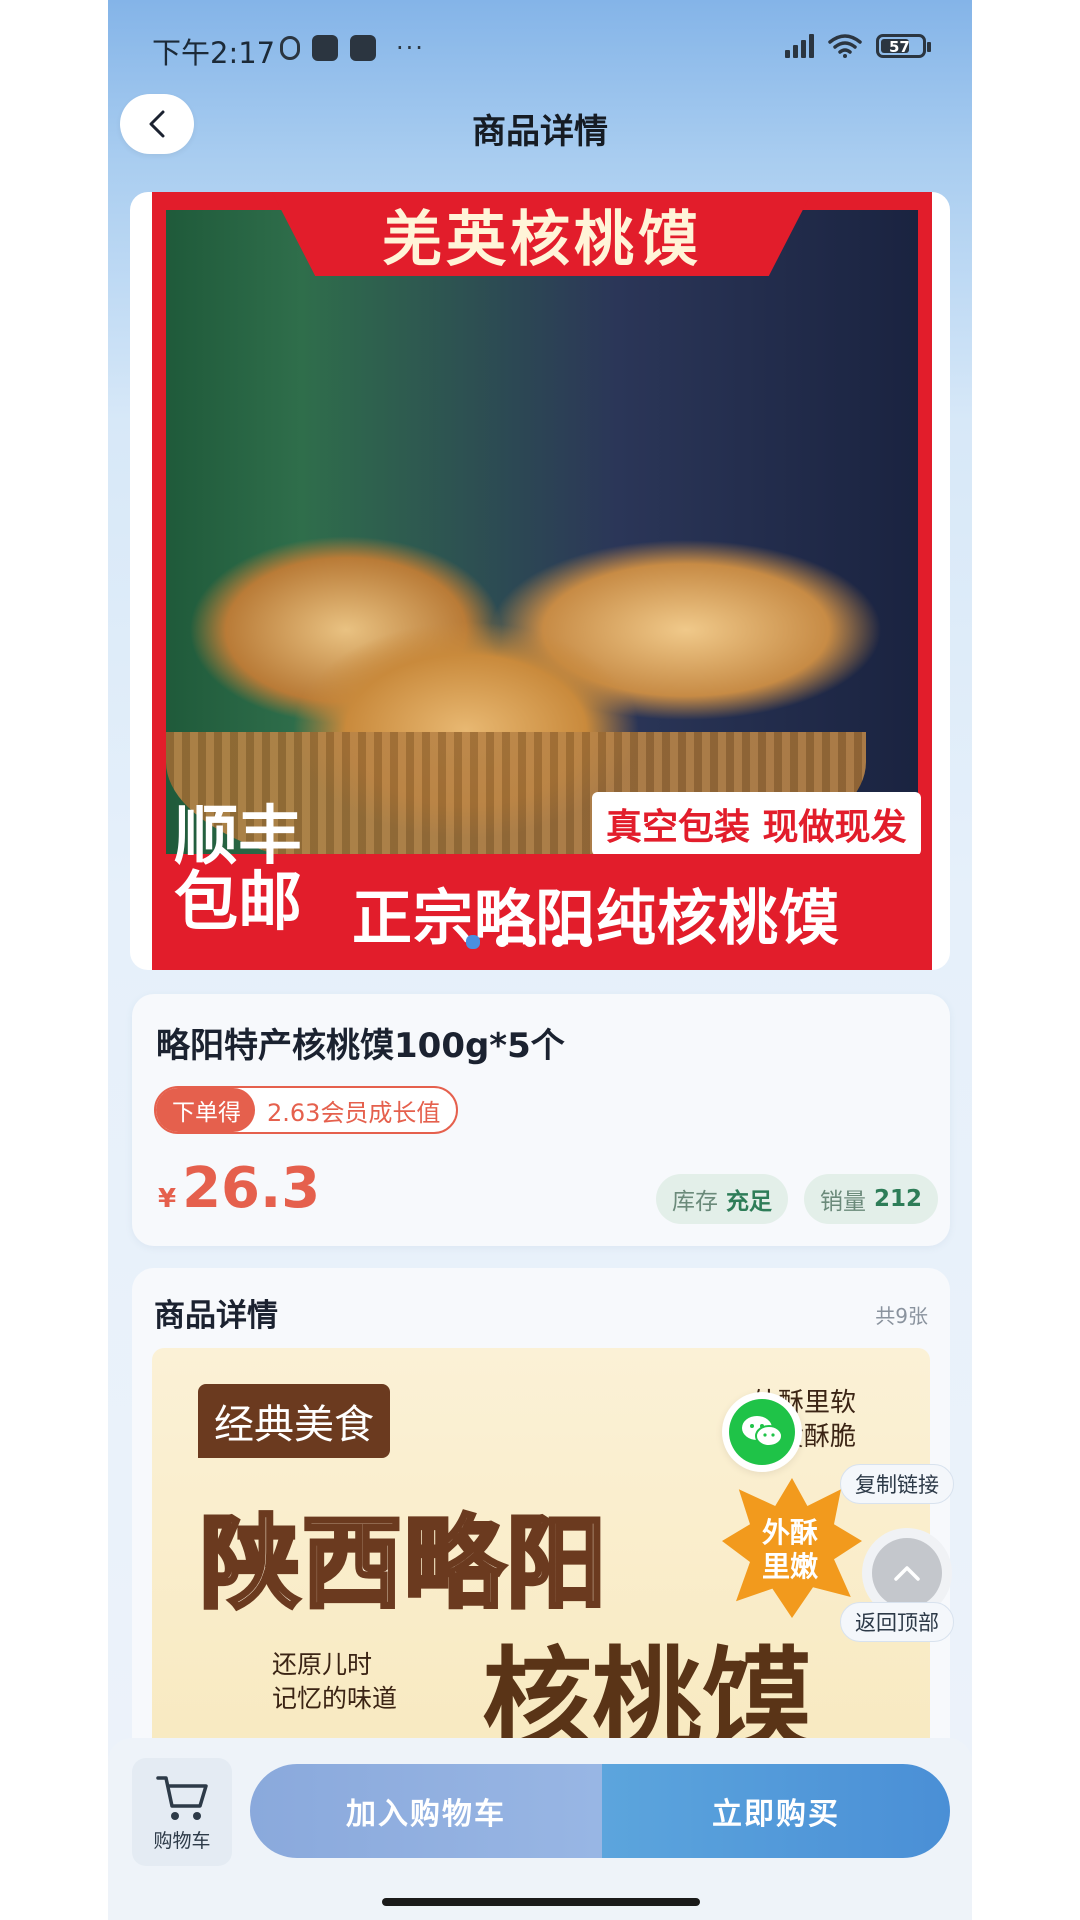 The width and height of the screenshot is (1080, 1920). Describe the element at coordinates (335, 1698) in the screenshot. I see `subtitle-line-2: 记忆的味道` at that location.